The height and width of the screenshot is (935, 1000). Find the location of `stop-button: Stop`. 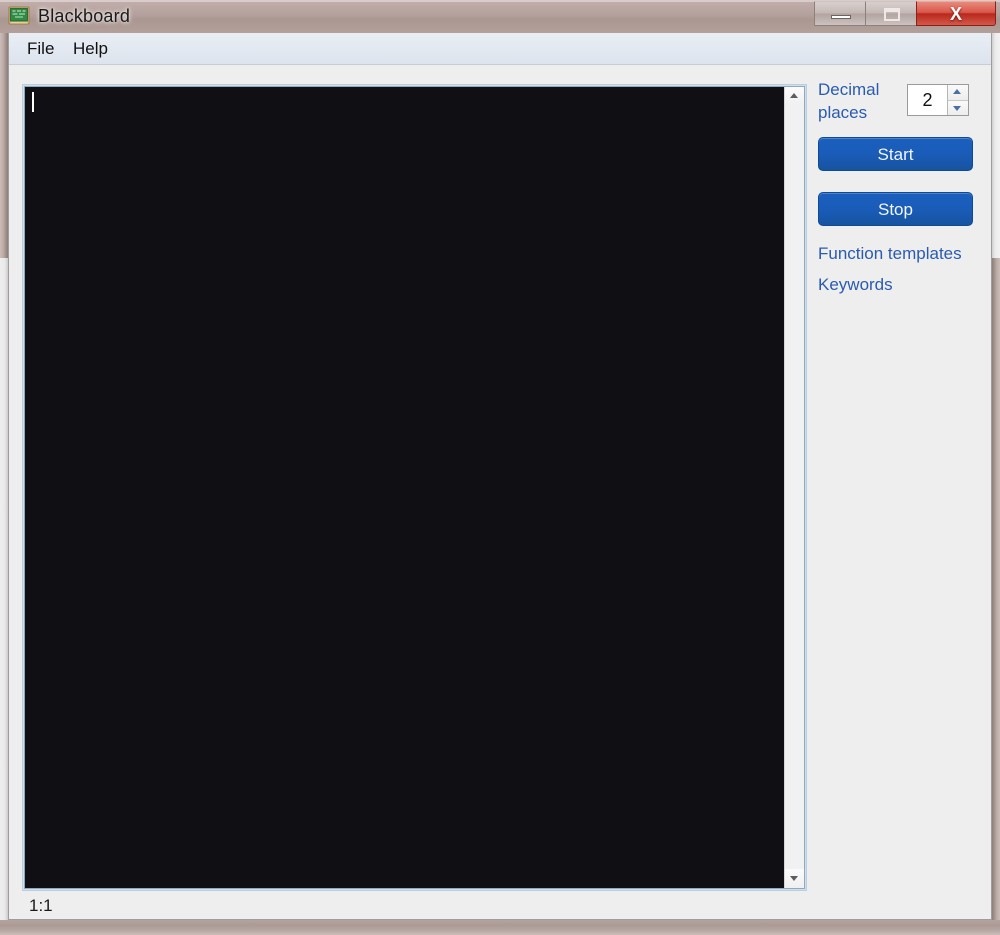

stop-button: Stop is located at coordinates (895, 209).